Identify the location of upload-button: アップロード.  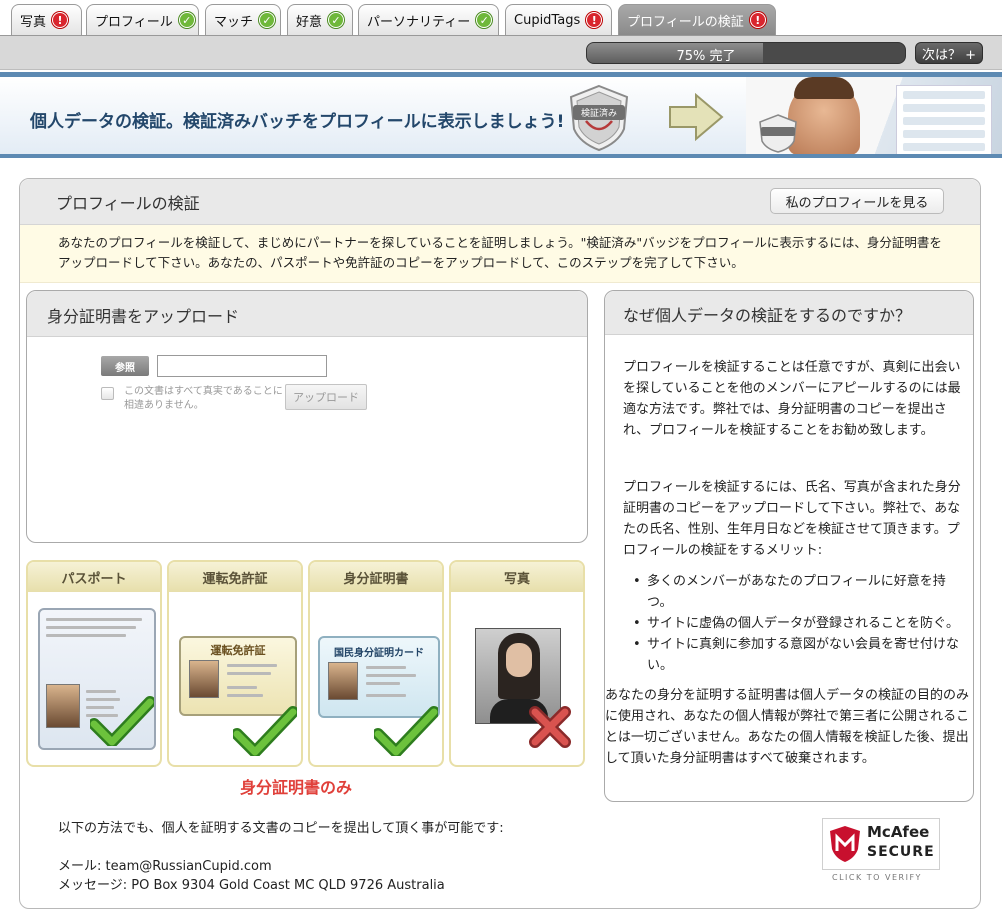
(326, 397).